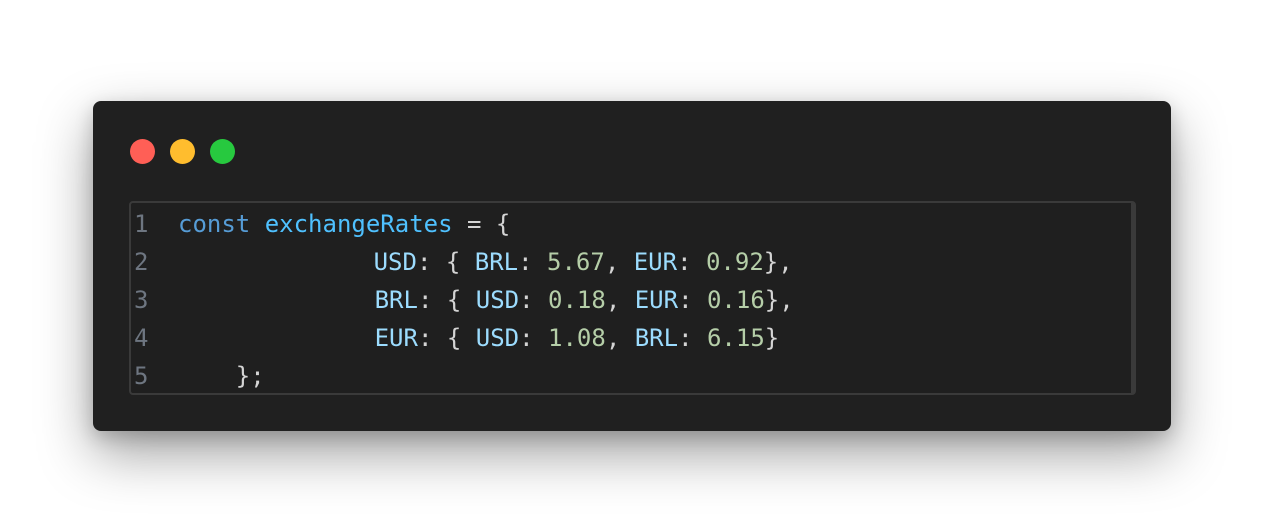  Describe the element at coordinates (222, 151) in the screenshot. I see `maximize-dot-icon` at that location.